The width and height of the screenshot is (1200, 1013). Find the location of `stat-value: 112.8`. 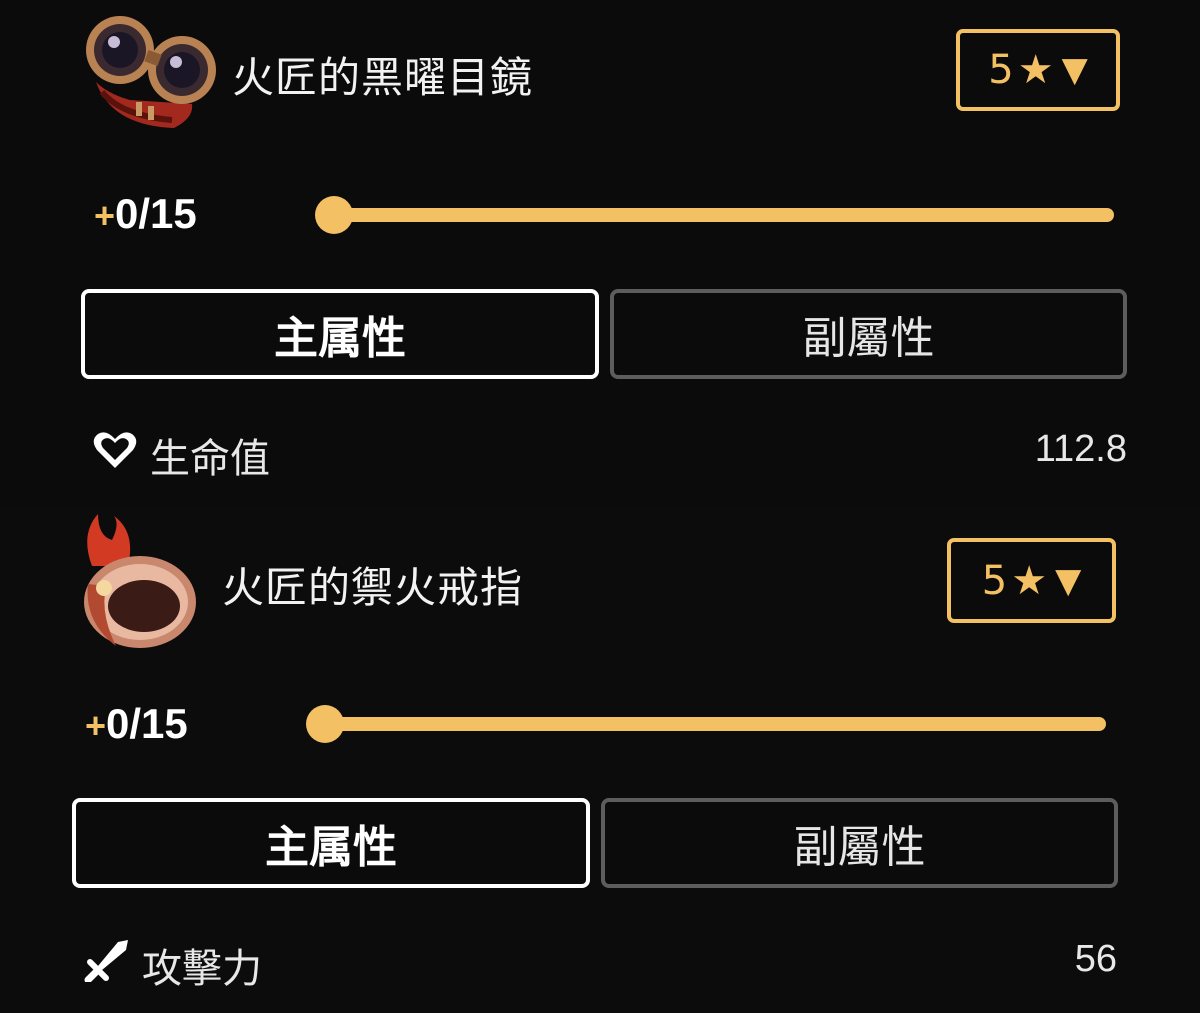

stat-value: 112.8 is located at coordinates (1080, 449).